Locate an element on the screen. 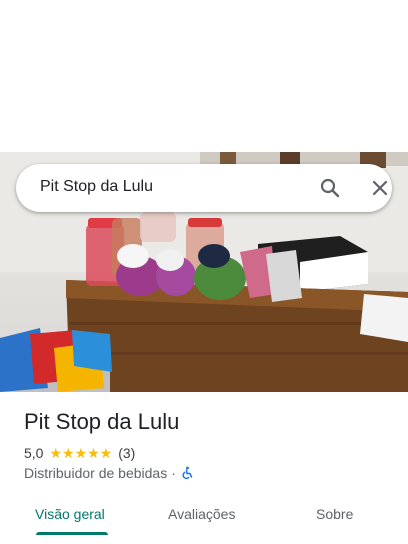  rating-row: 5,0 ★★★★★ (3) is located at coordinates (79, 453).